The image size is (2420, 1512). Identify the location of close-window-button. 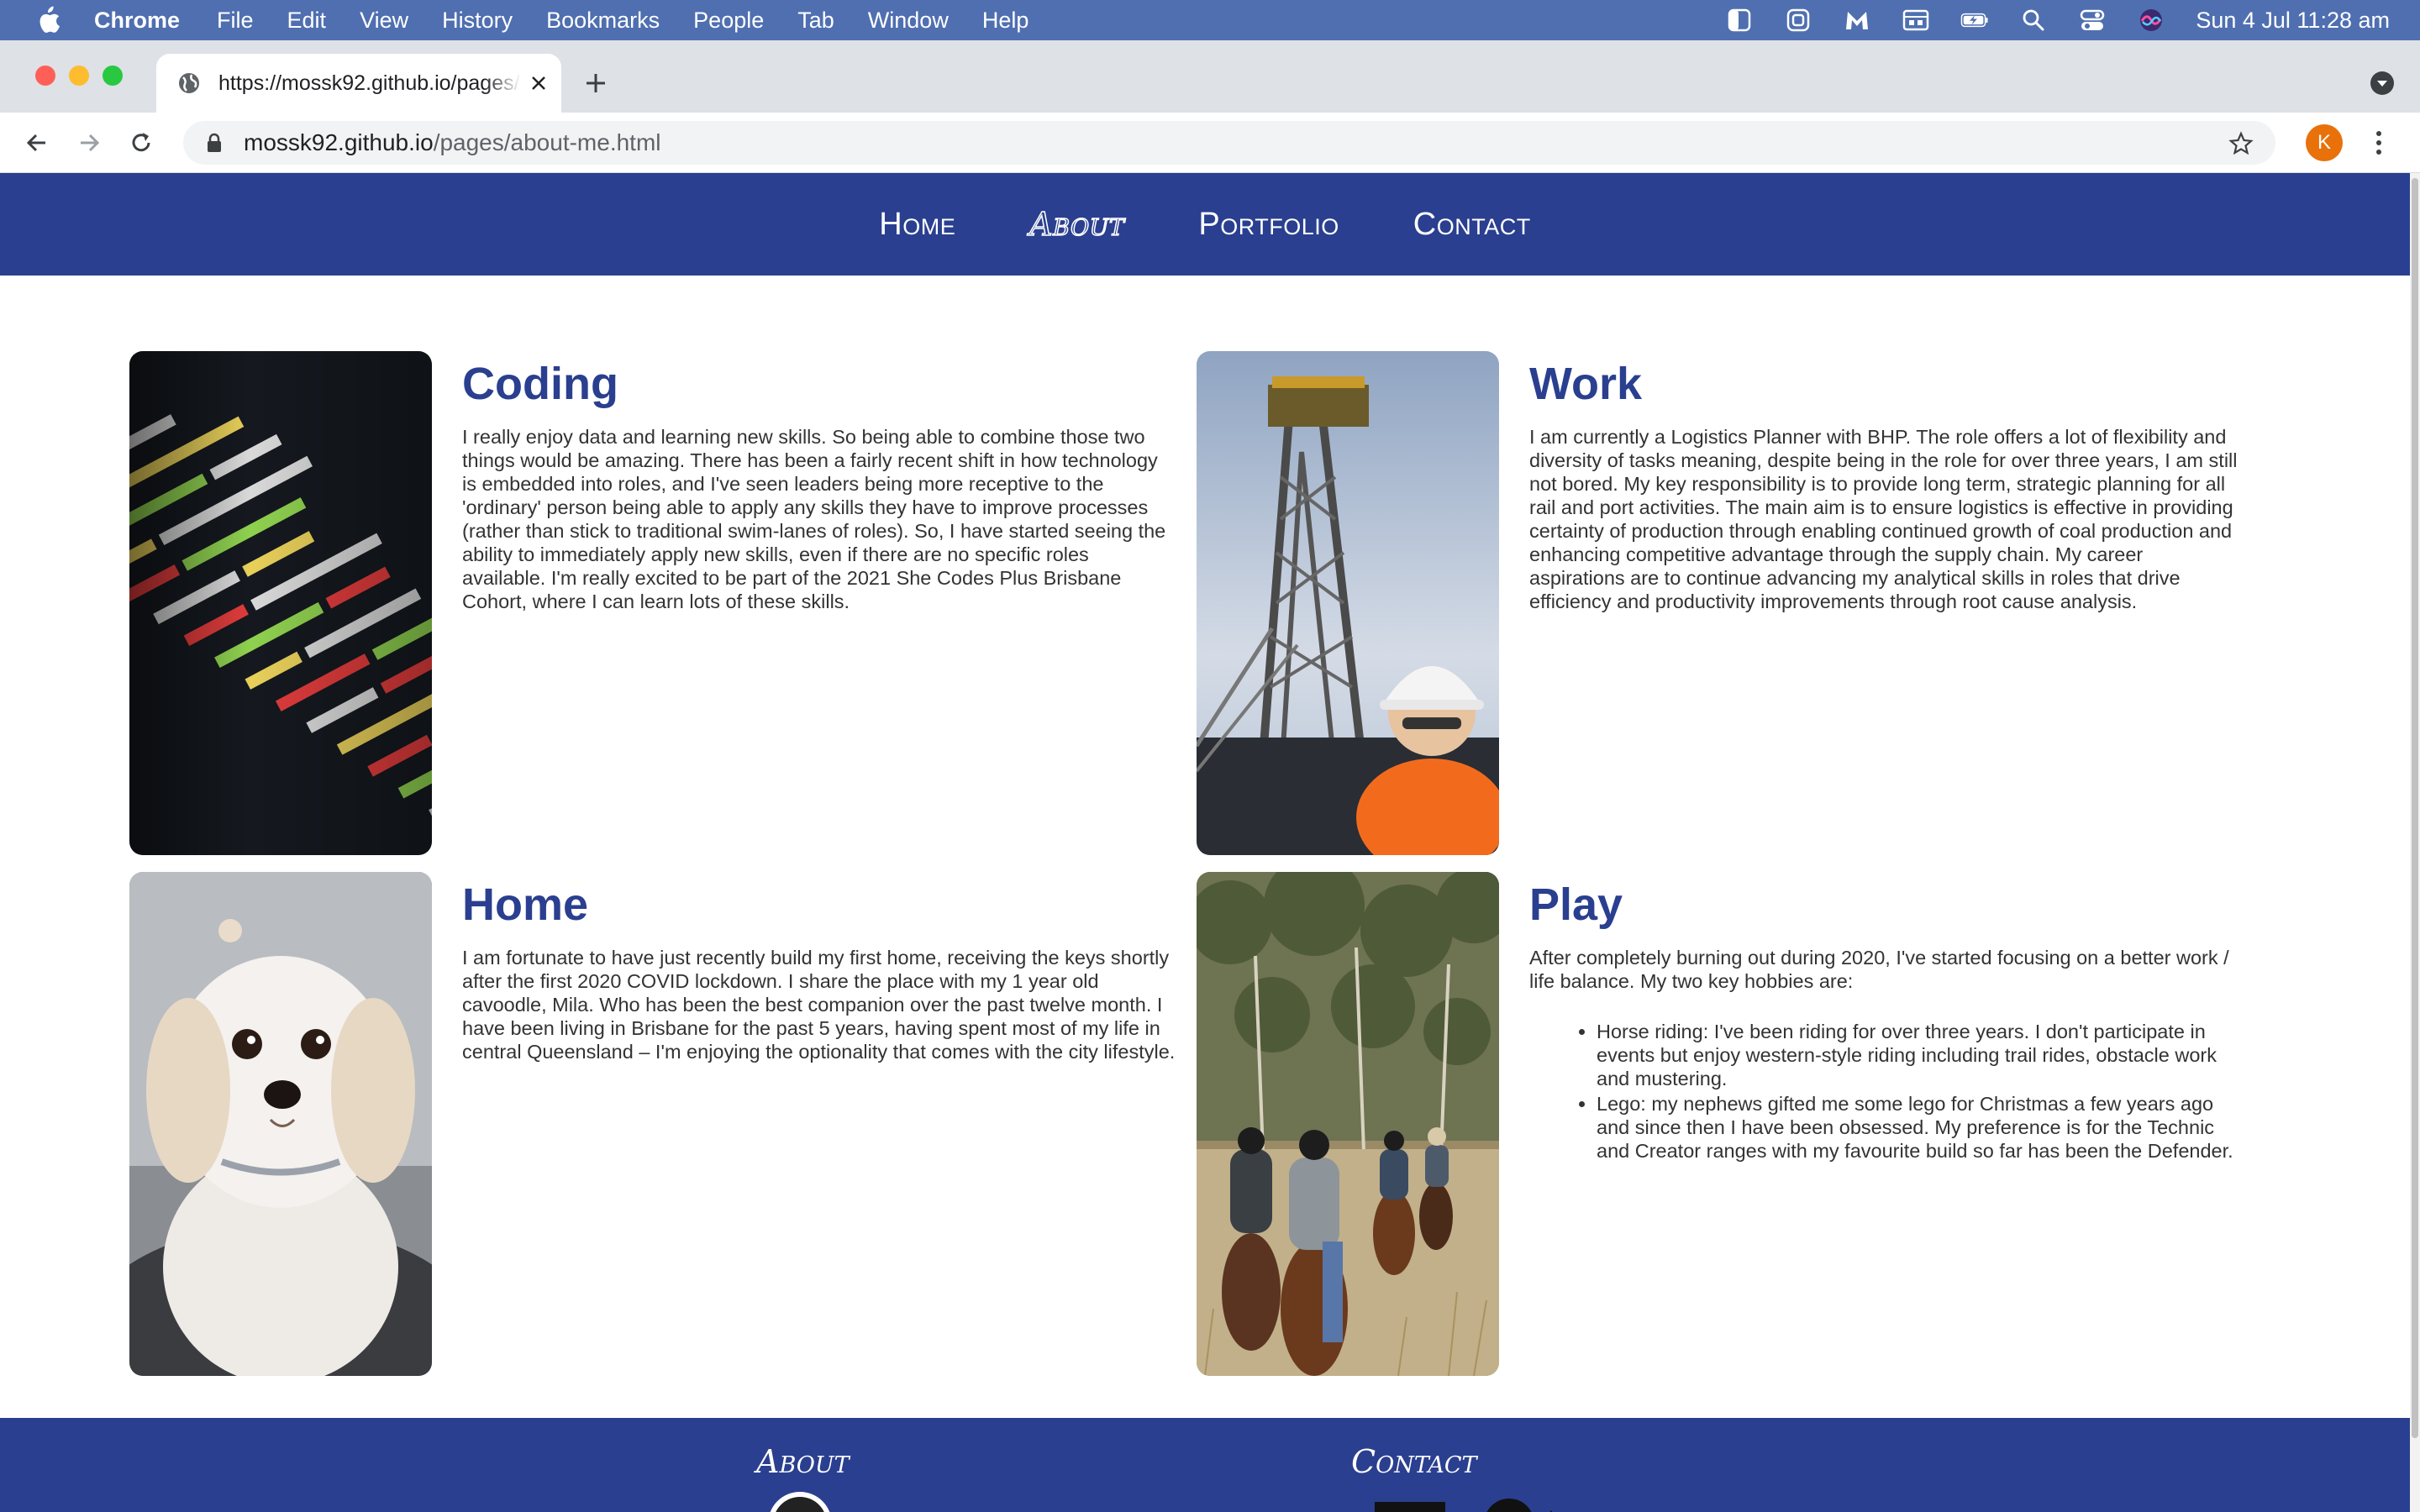
(45, 76).